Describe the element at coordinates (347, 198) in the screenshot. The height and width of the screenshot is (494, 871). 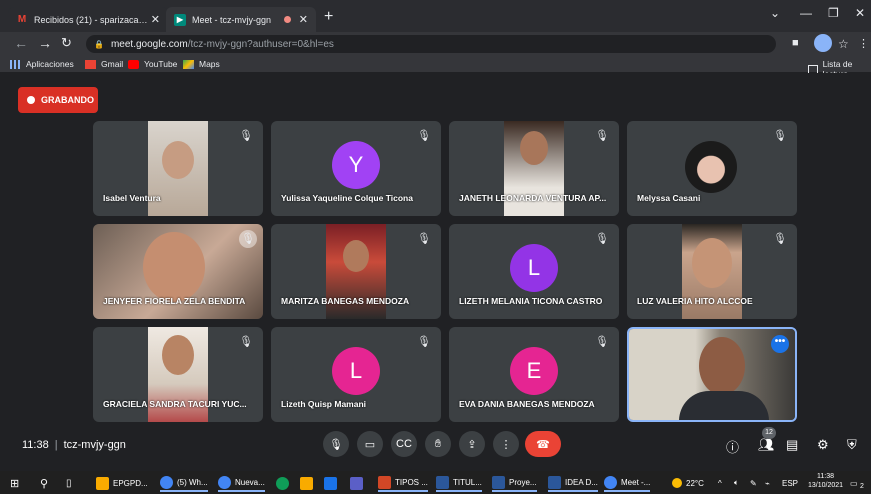
I see `participant-name: Yulissa Yaqueline Colque Ticona` at that location.